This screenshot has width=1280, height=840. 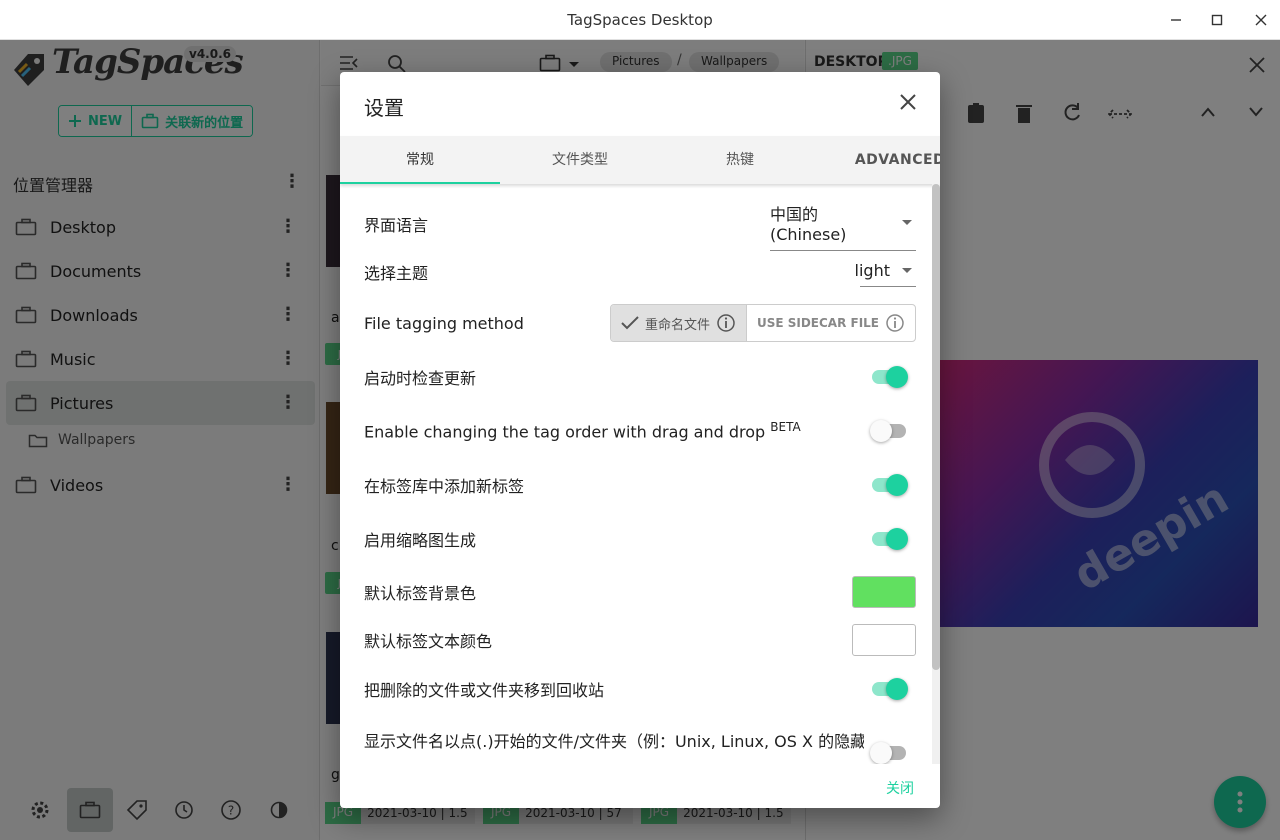 What do you see at coordinates (640, 640) in the screenshot?
I see `setting-row-tag-text-color: 默认标签文本颜色` at bounding box center [640, 640].